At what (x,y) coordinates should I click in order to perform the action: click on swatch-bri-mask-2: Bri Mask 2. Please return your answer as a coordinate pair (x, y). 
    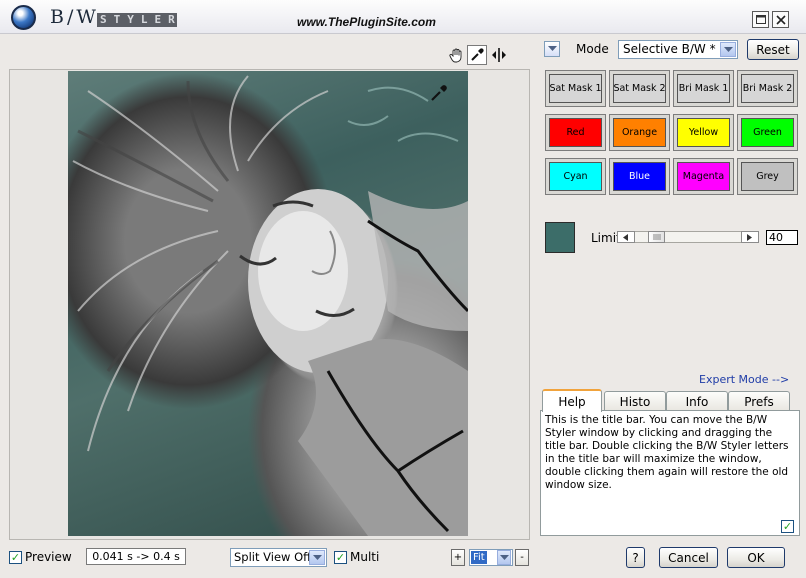
    Looking at the image, I should click on (767, 88).